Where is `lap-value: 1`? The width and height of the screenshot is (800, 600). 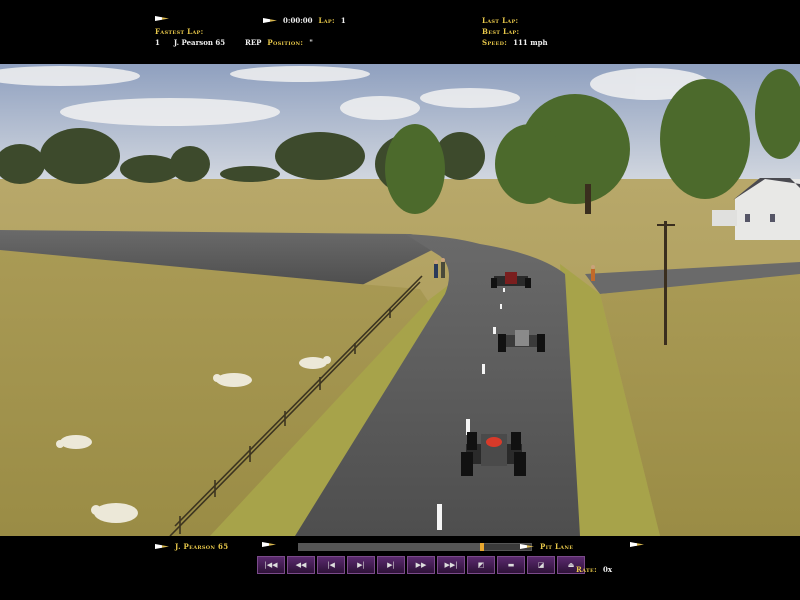
lap-value: 1 is located at coordinates (343, 20).